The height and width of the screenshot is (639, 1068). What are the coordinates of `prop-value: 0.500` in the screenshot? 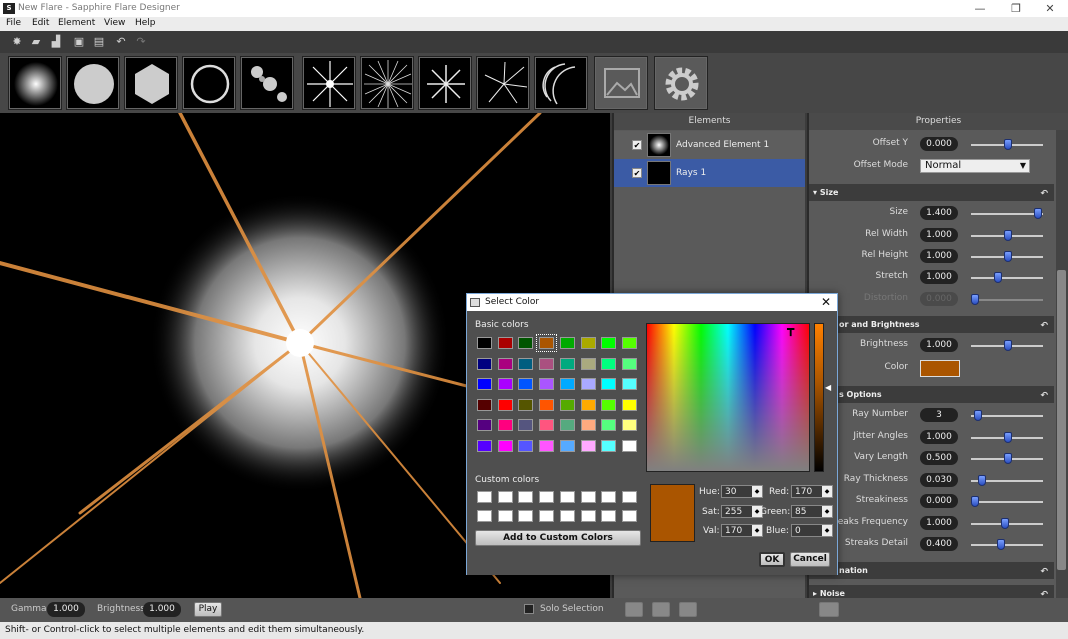 It's located at (939, 458).